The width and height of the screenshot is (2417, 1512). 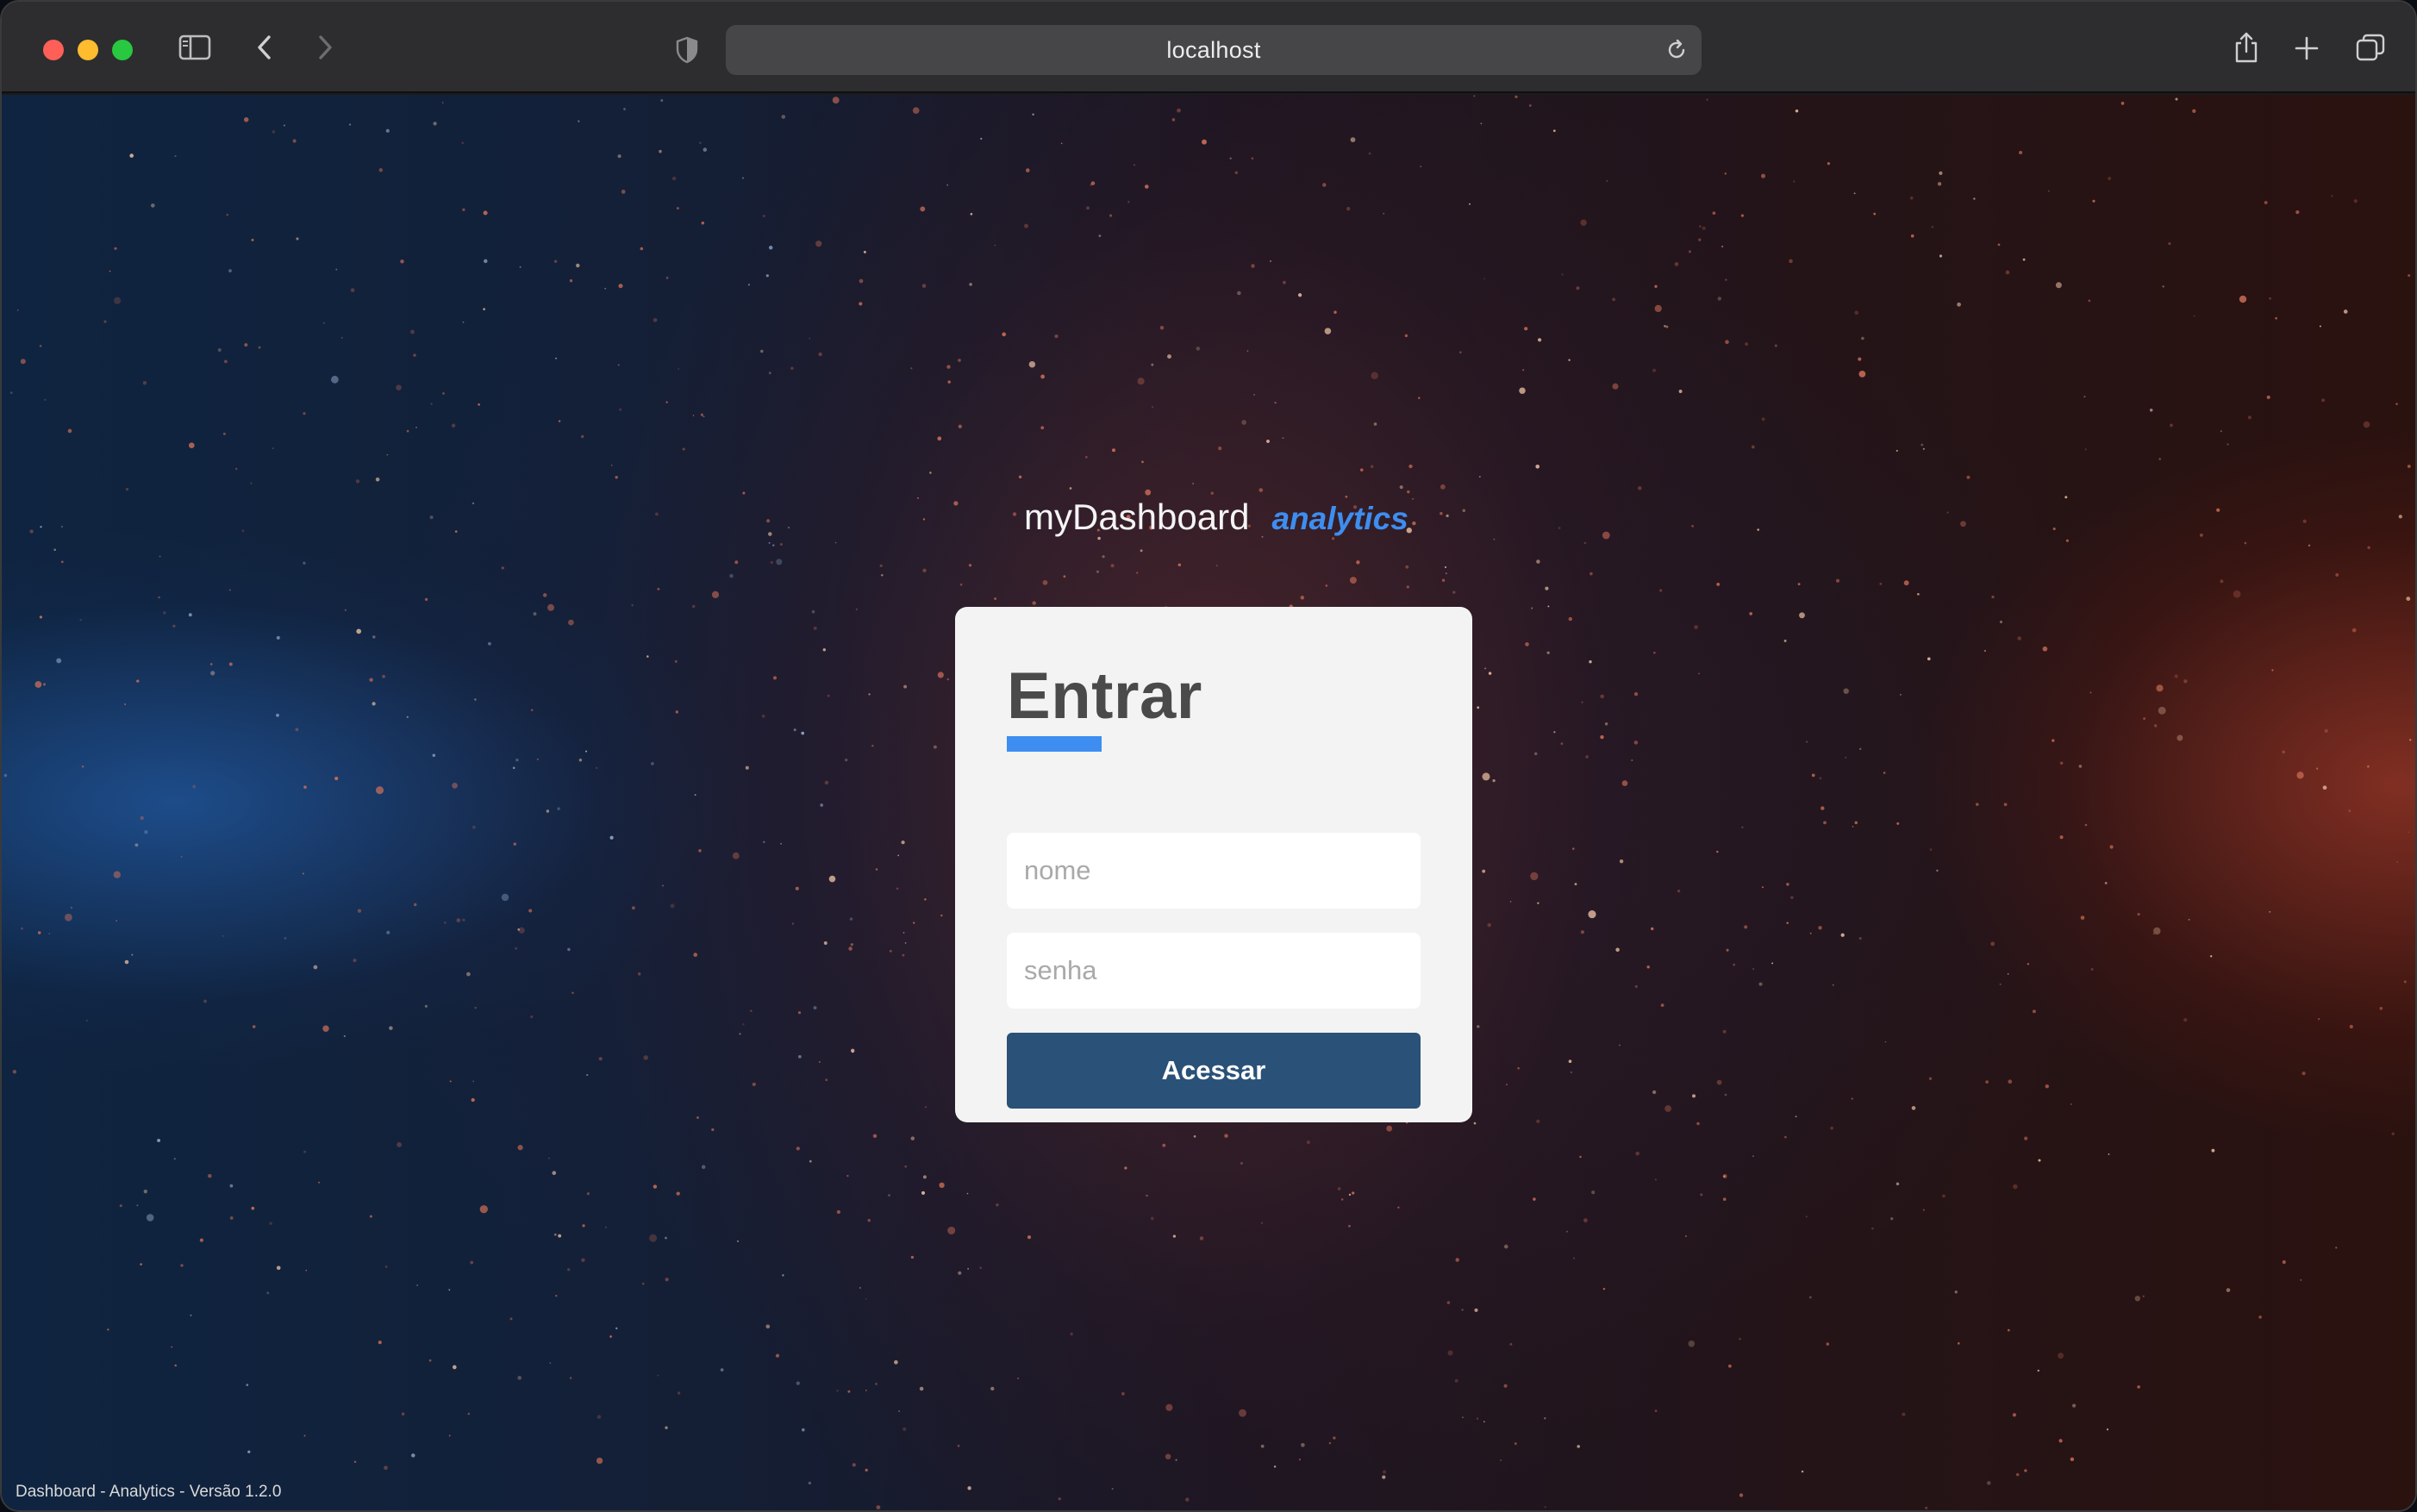 I want to click on version-footer: Dashboard - Analytics - Versão 1.2.0, so click(x=149, y=1492).